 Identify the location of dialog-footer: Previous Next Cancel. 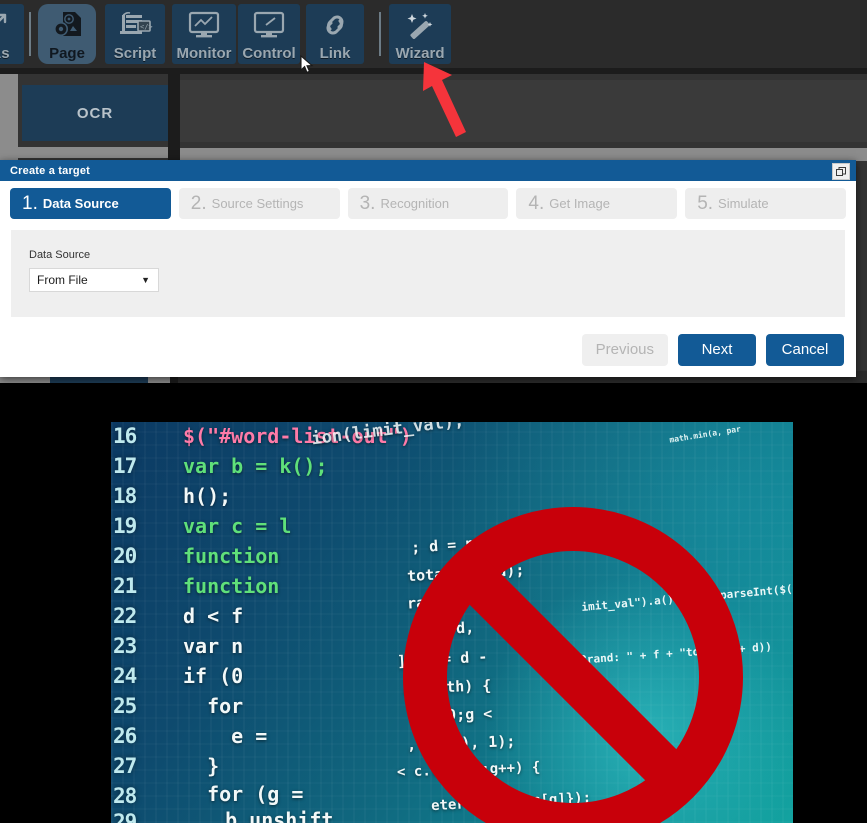
(428, 349).